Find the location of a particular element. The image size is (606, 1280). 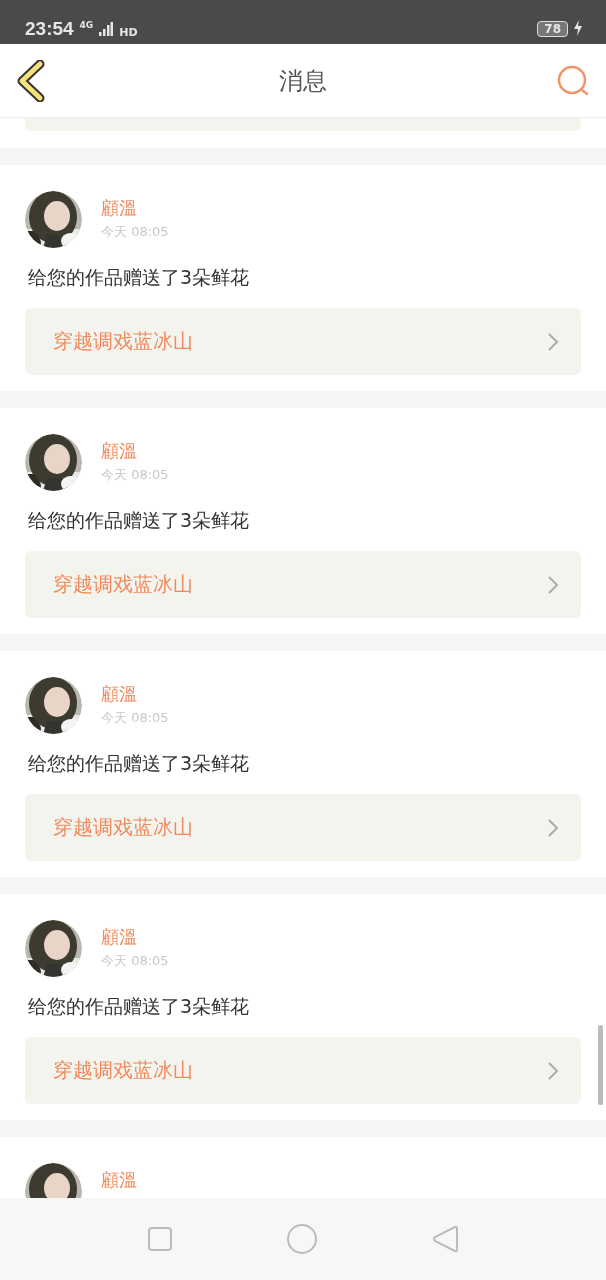

recents-button is located at coordinates (159, 1239).